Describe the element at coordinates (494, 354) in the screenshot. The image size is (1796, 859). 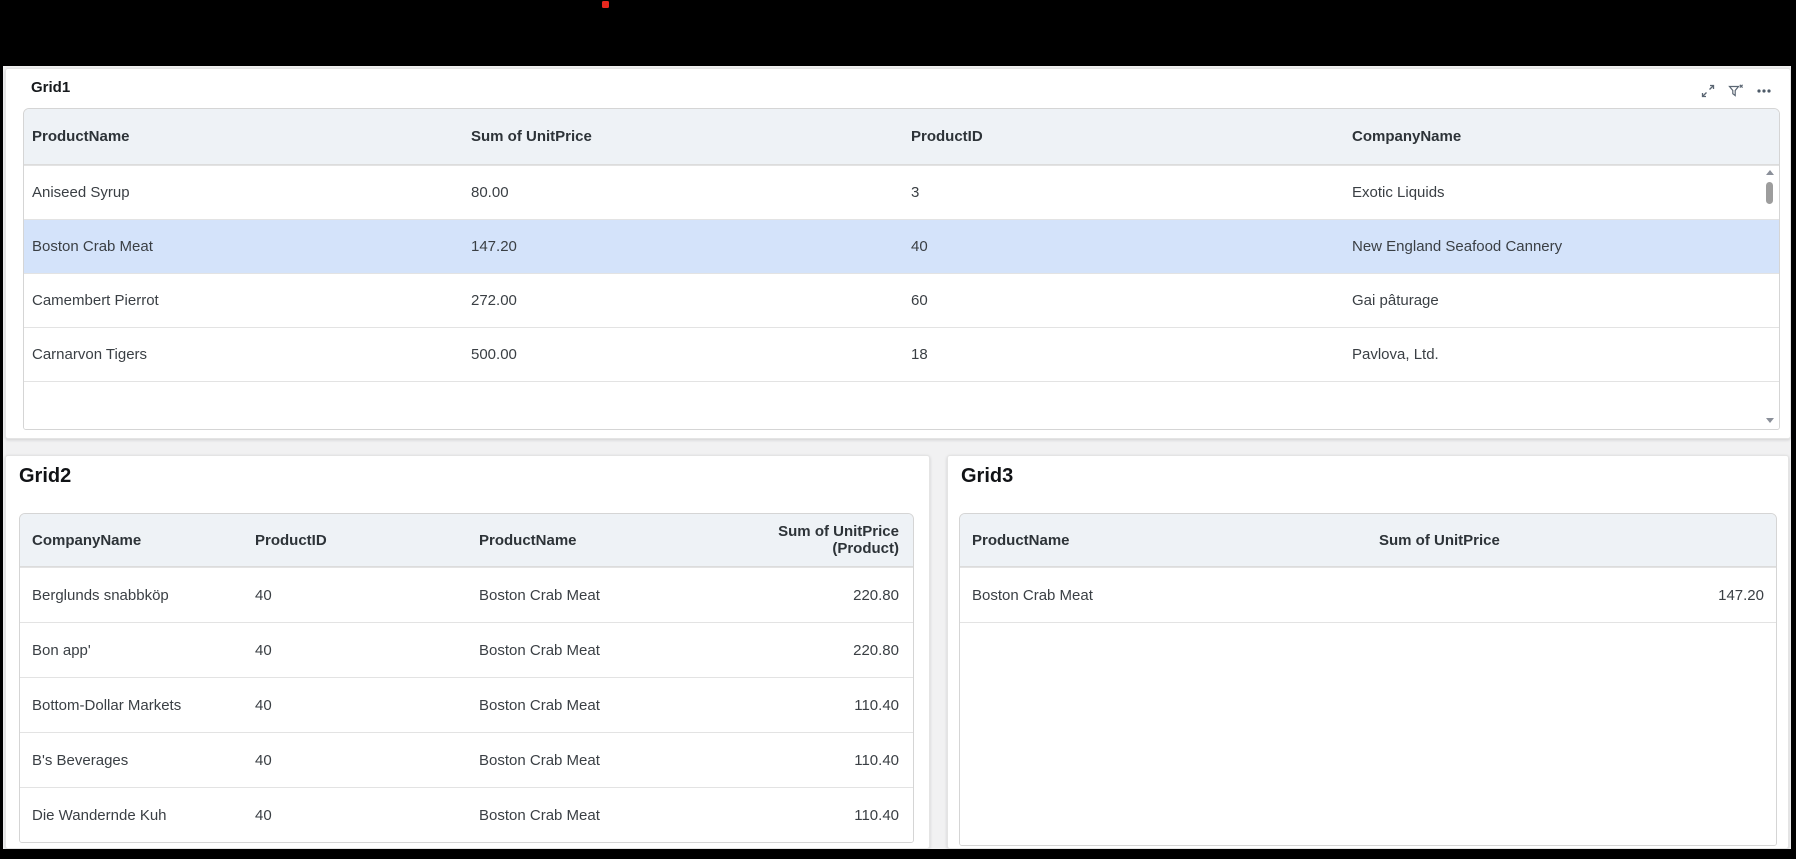
I see `cell-sum-of-unitprice: 500.00` at that location.